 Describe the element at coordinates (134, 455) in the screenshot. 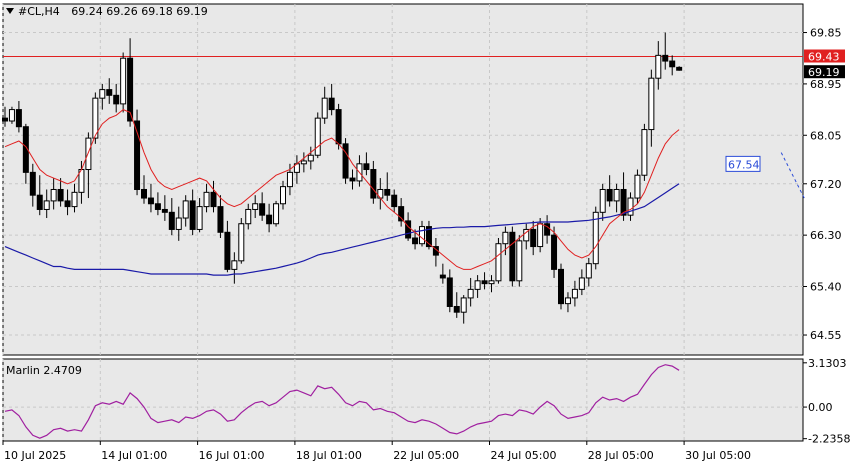

I see `time-tick-label: 14 Jul 01:00` at that location.